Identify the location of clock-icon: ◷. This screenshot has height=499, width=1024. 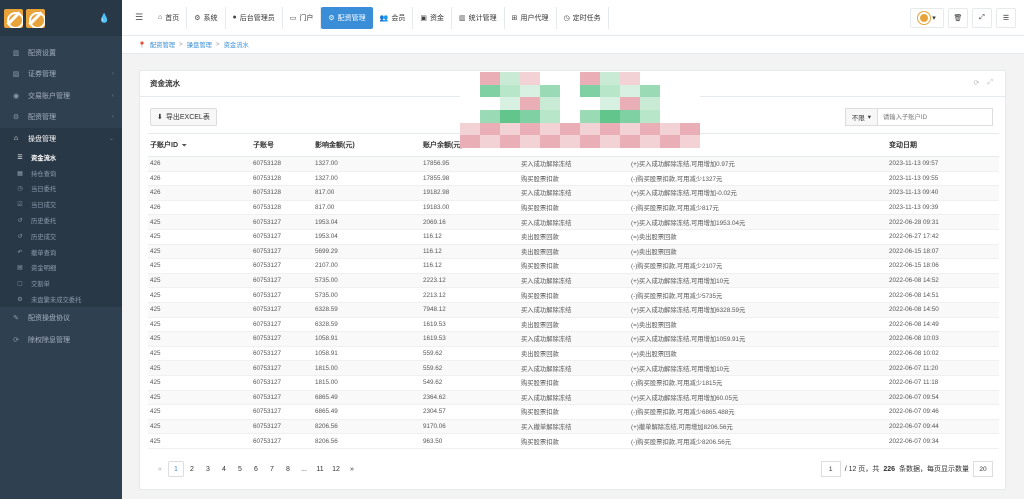
(20, 189).